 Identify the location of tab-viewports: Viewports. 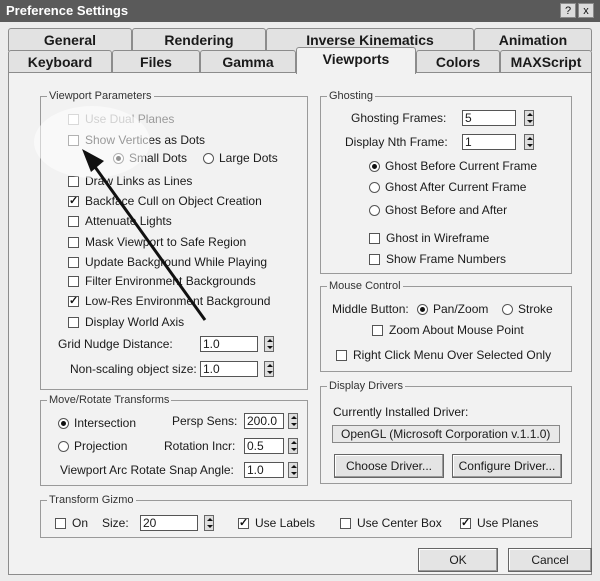
(356, 60).